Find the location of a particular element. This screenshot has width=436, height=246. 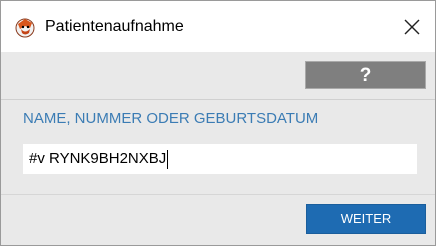

help-button: ? is located at coordinates (365, 75).